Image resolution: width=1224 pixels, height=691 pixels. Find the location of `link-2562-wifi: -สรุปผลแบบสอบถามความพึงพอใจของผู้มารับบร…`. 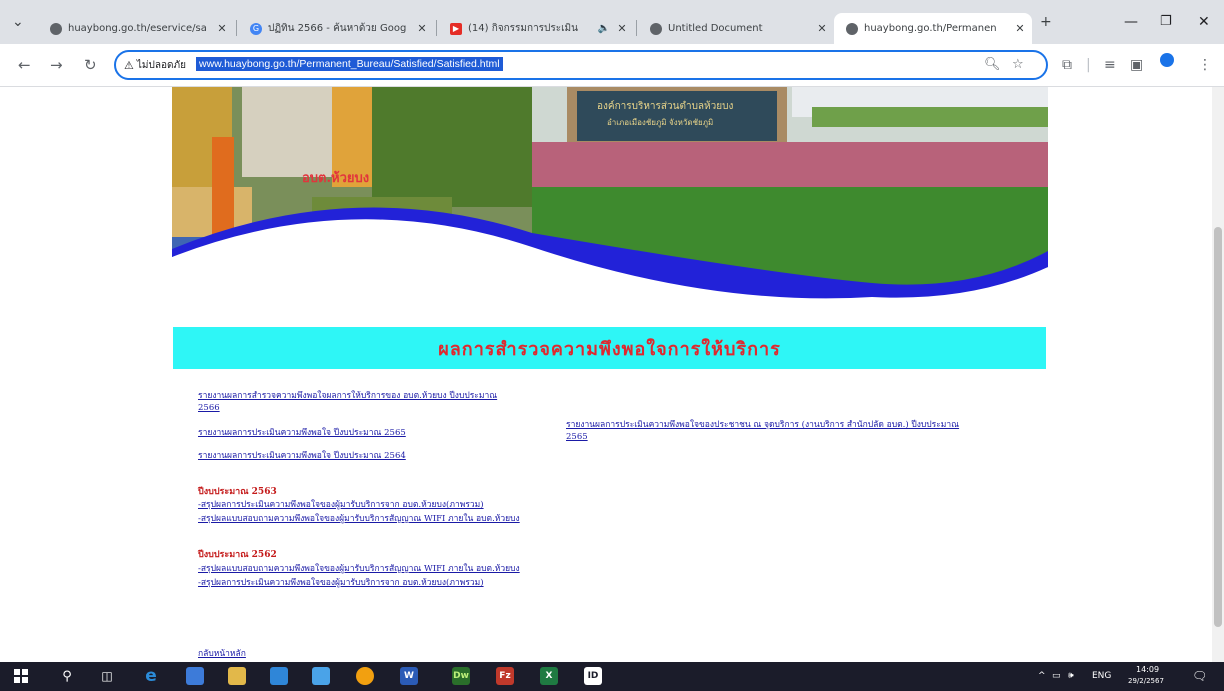

link-2562-wifi: -สรุปผลแบบสอบถามความพึงพอใจของผู้มารับบร… is located at coordinates (359, 569).